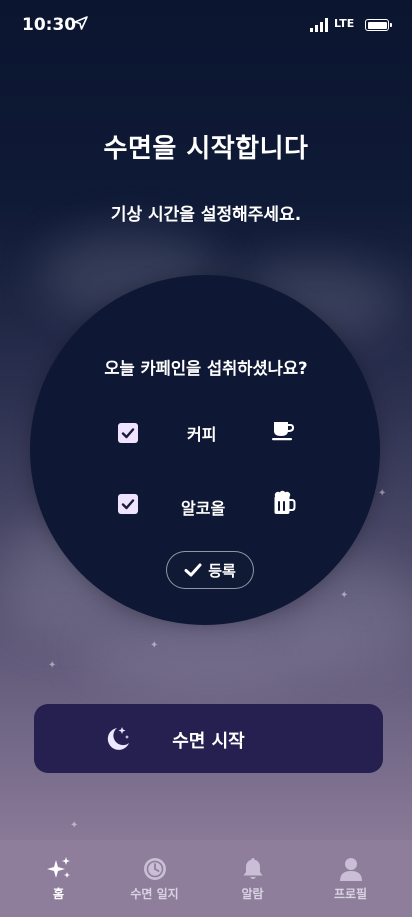  Describe the element at coordinates (252, 894) in the screenshot. I see `tab-alarm-label: 알람` at that location.